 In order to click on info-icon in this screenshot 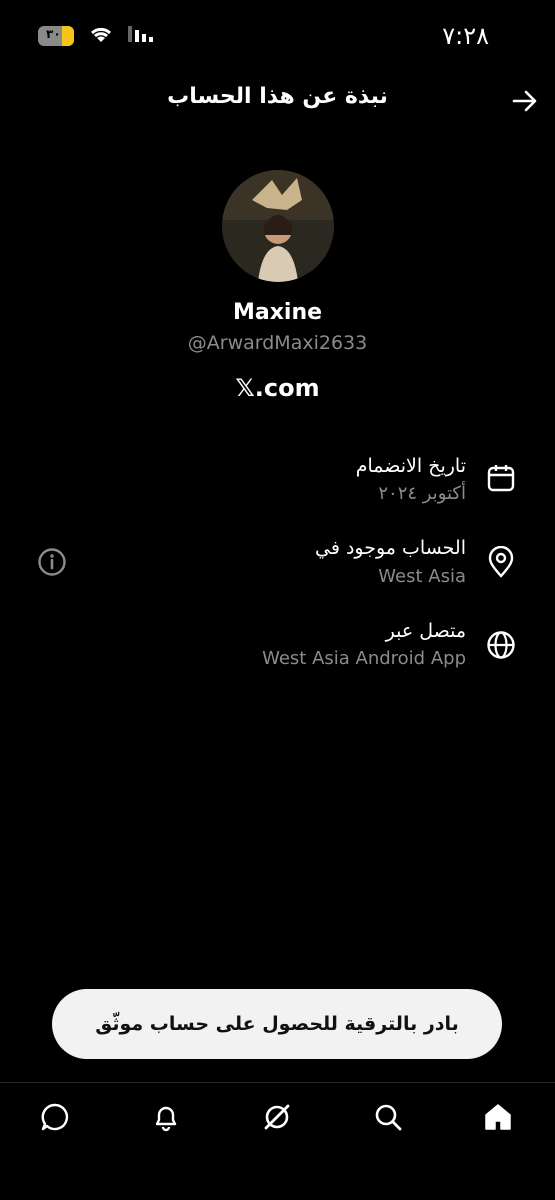, I will do `click(52, 562)`.